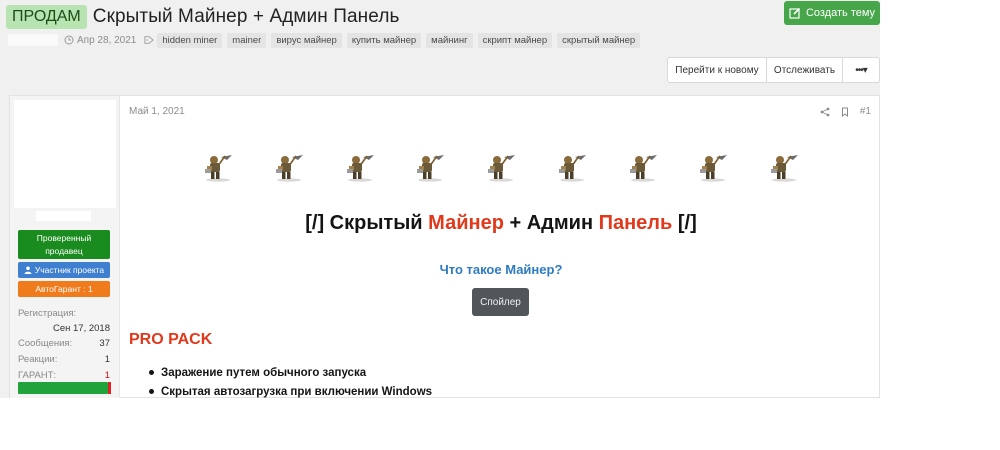  I want to click on headline-part: + Админ, so click(551, 223).